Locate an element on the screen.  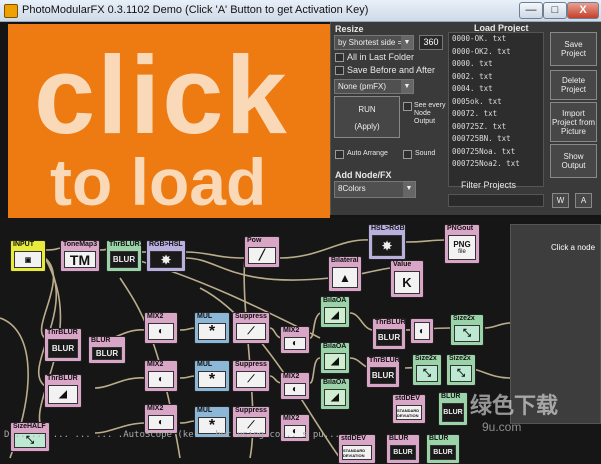
save-project-button: Save Project is located at coordinates (573, 49).